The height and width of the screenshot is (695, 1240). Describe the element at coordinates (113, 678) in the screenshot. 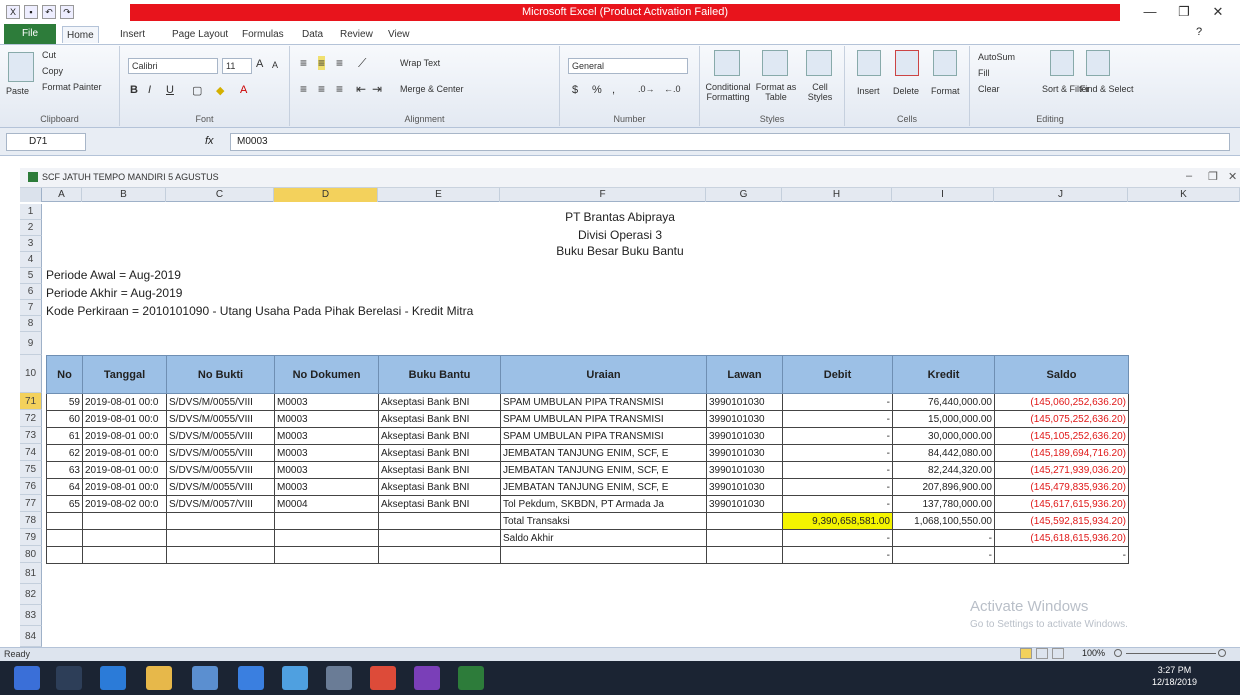

I see `ie-icon` at that location.